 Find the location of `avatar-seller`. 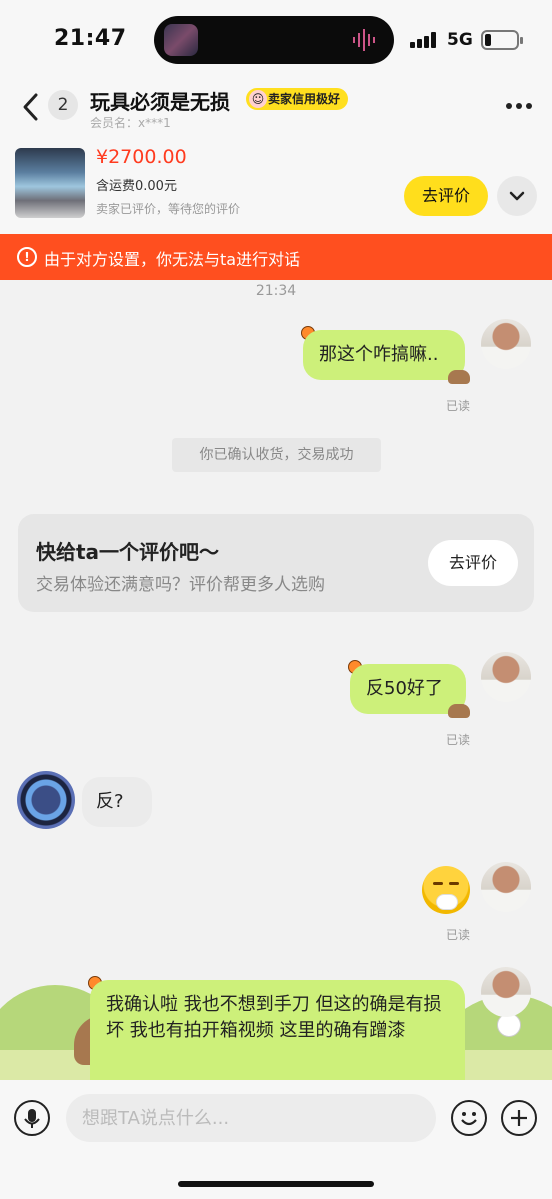

avatar-seller is located at coordinates (46, 800).